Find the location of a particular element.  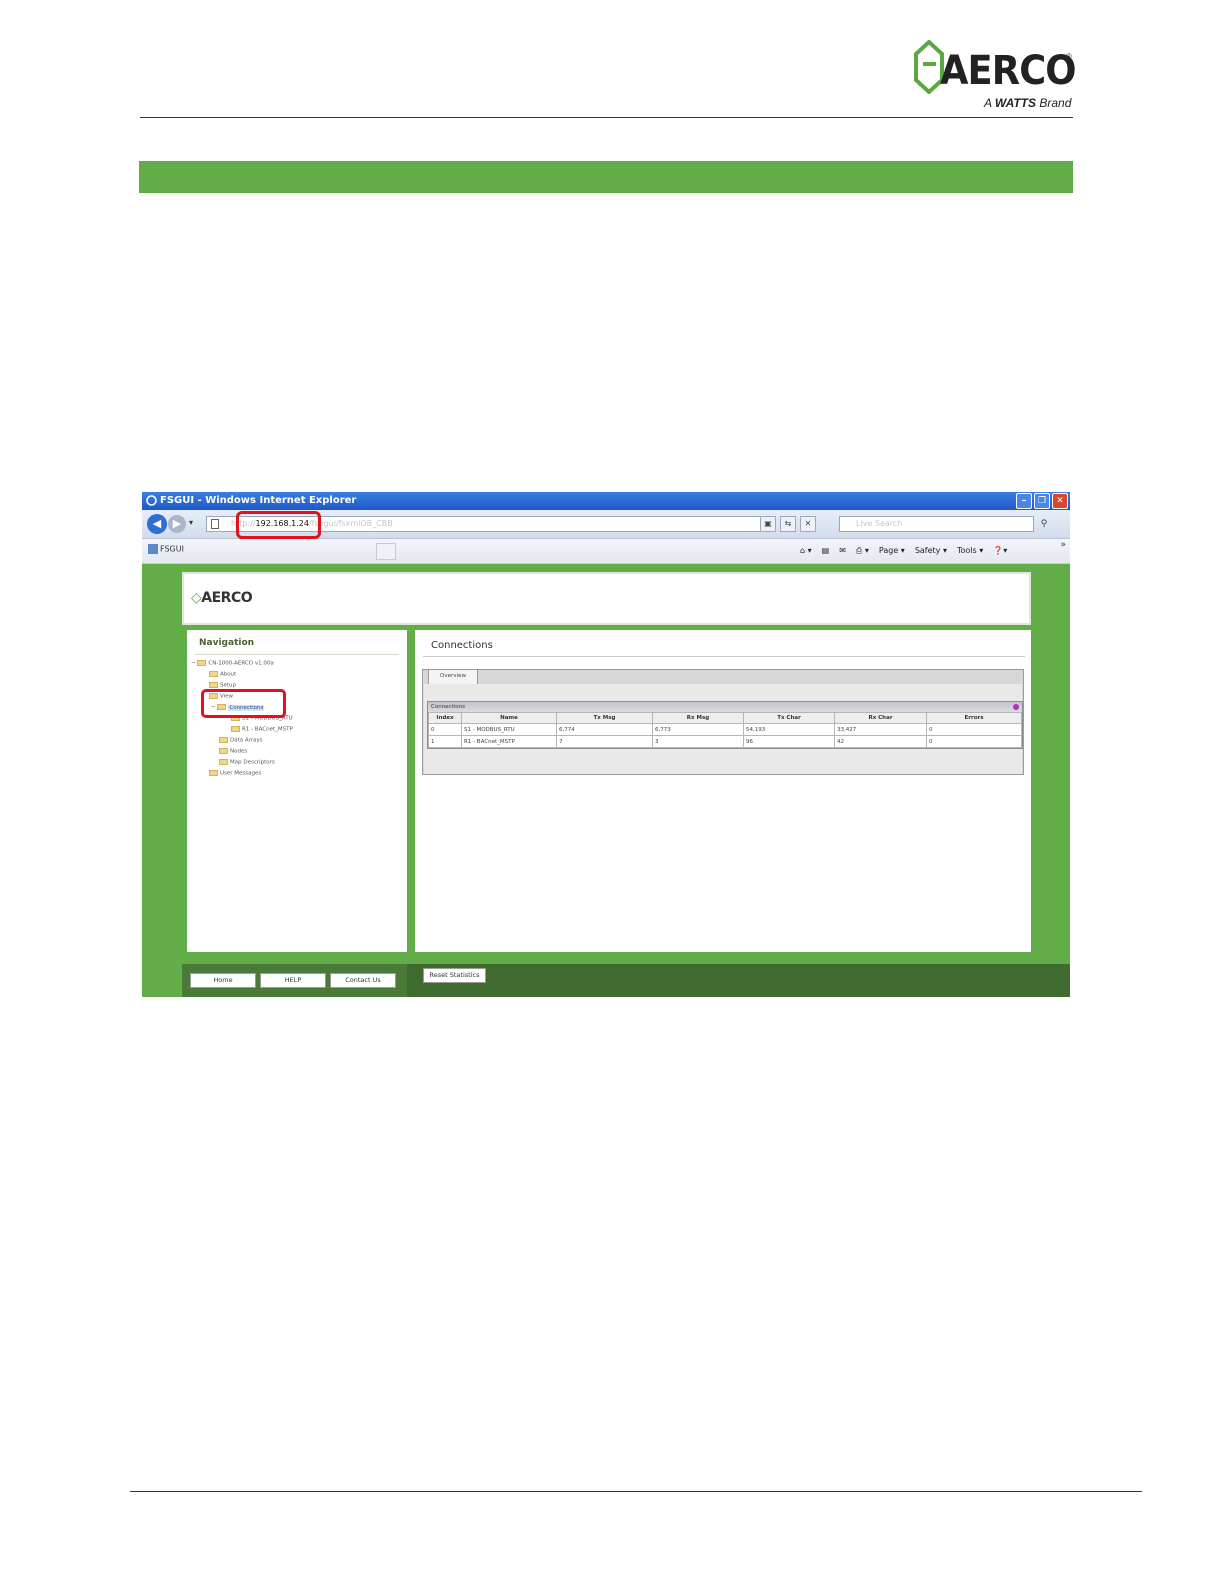

search-icon: ⚲ is located at coordinates (1044, 524).